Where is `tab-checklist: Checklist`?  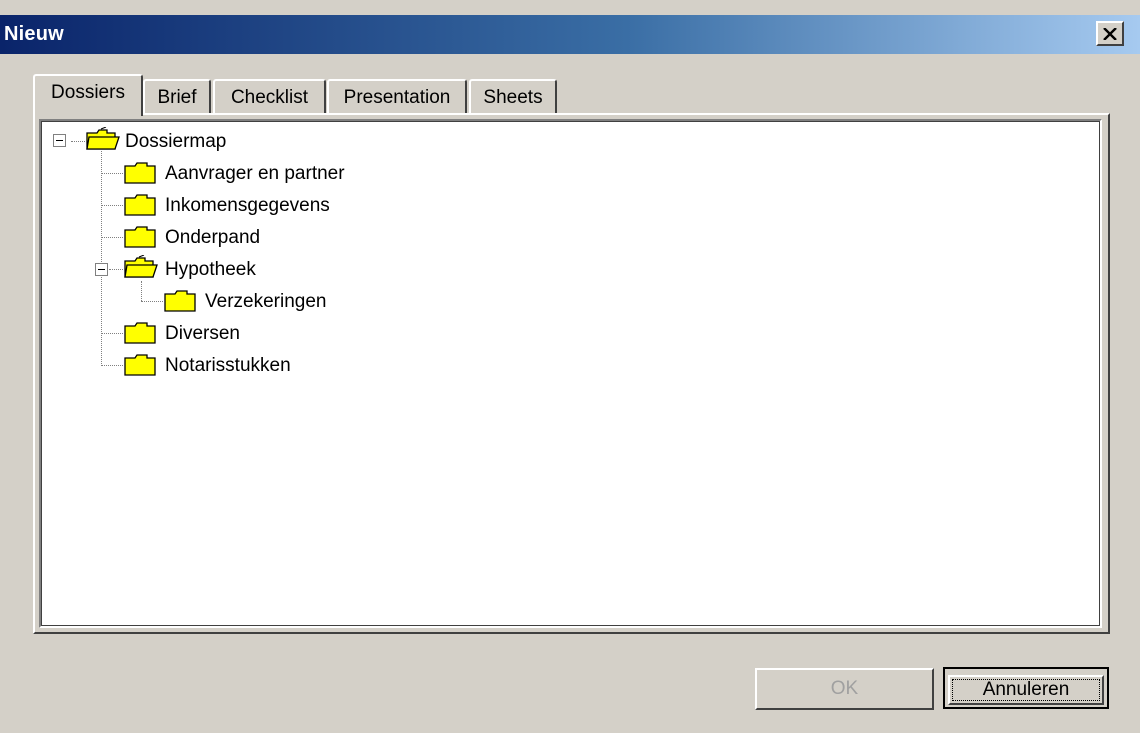 tab-checklist: Checklist is located at coordinates (269, 97).